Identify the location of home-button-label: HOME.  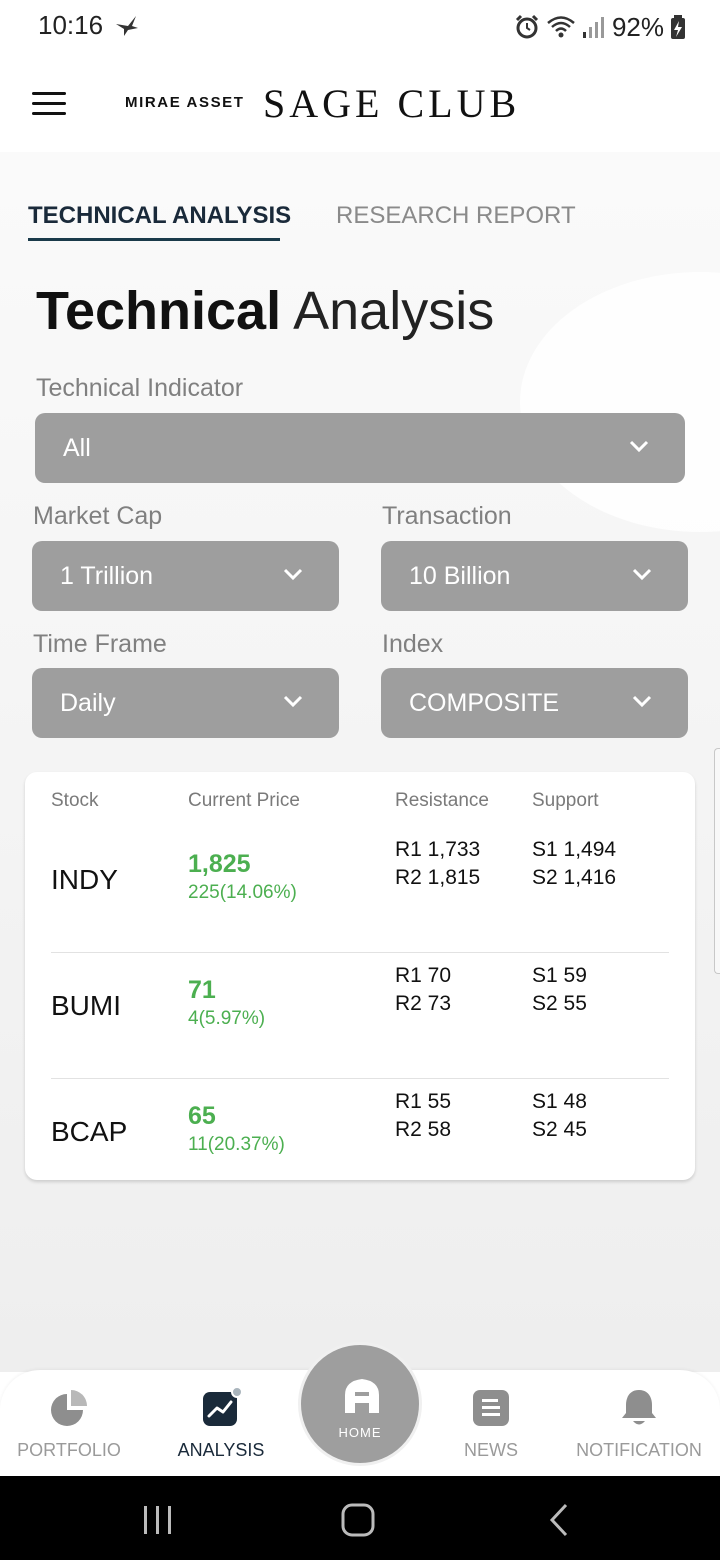
(360, 1432).